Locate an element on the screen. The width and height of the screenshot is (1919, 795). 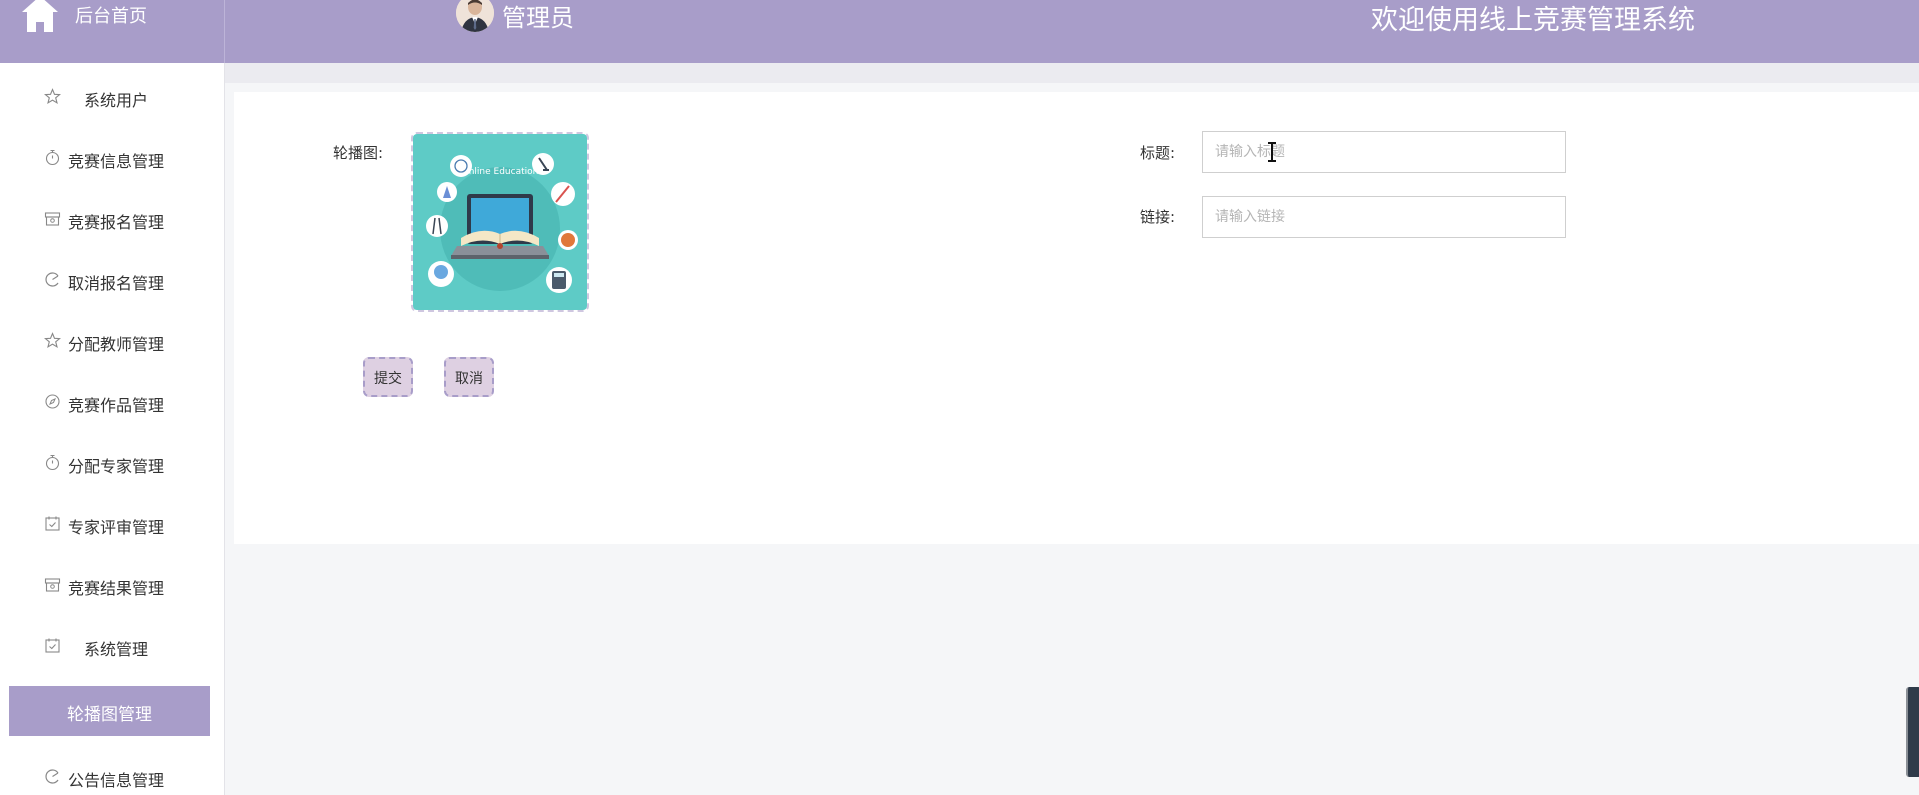
sidebar-item-label: 轮播图管理 is located at coordinates (109, 715).